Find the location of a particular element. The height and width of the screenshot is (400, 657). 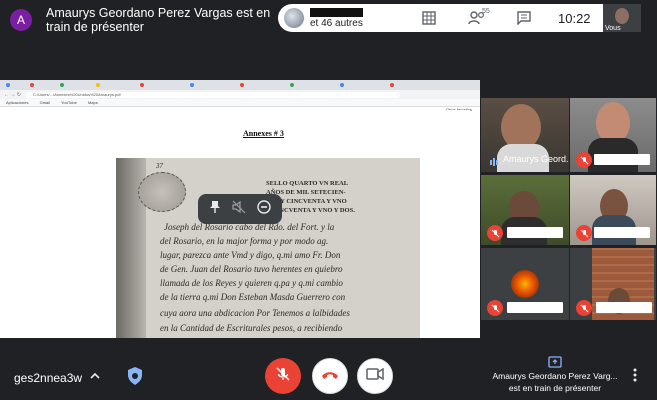

participants-count-badge: 55 is located at coordinates (486, 11).